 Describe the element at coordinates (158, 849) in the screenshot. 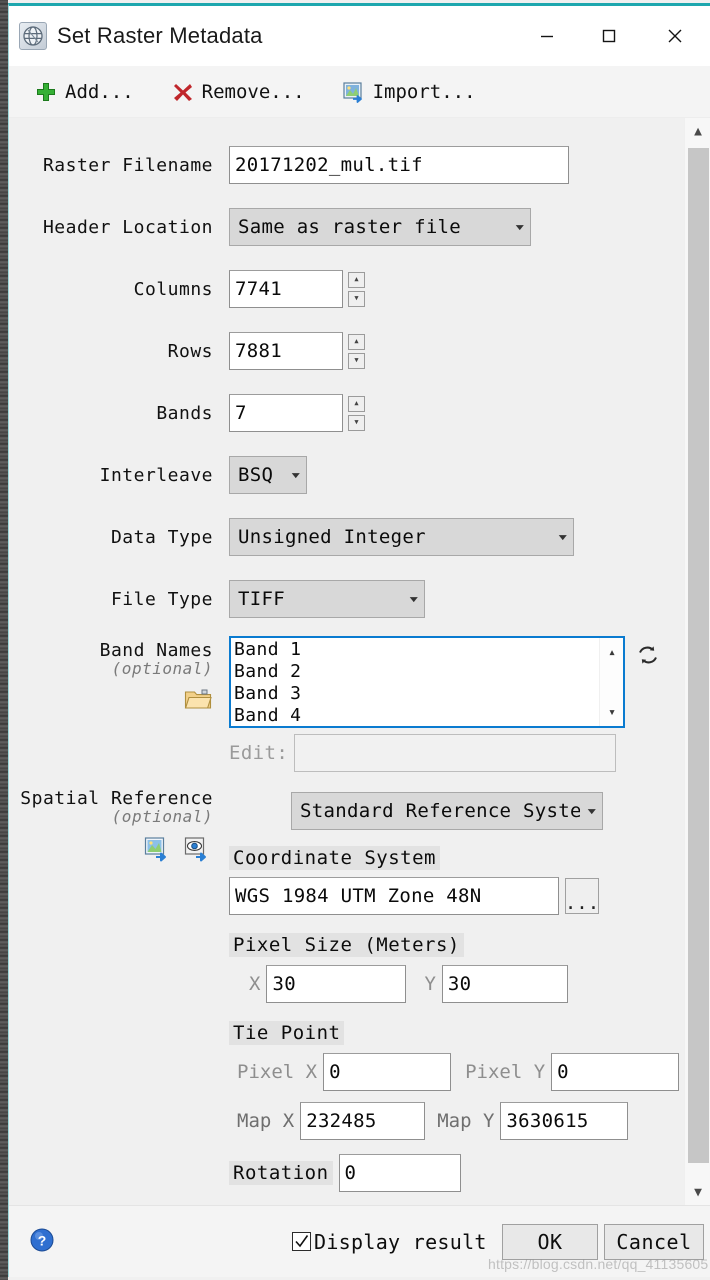

I see `import-from-raster-icon` at that location.